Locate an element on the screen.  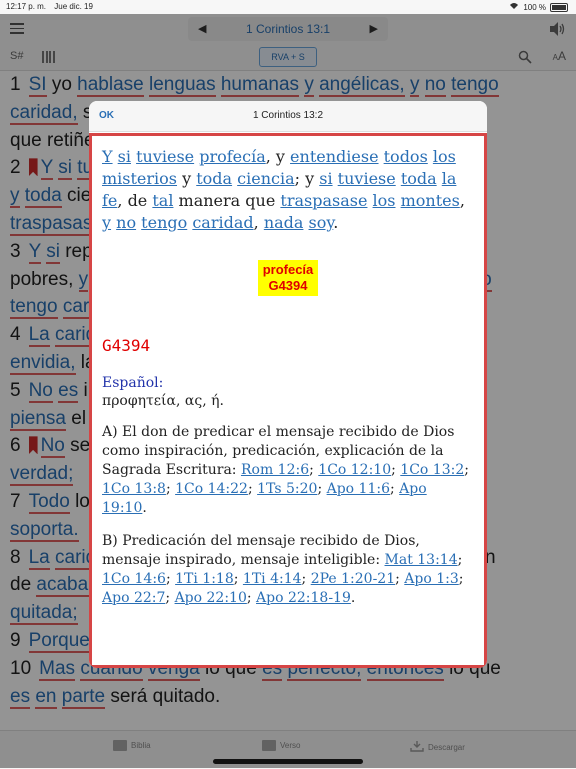
modal-title: 1 Corintios 13:2 is located at coordinates (288, 115).